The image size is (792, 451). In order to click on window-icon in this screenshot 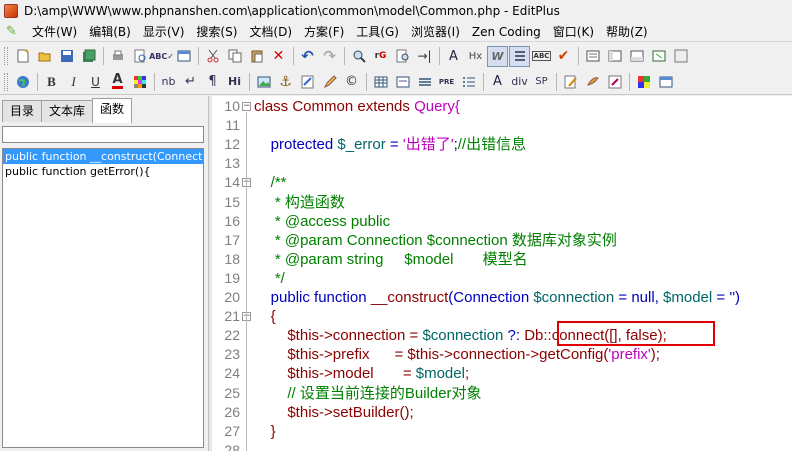, I will do `click(665, 81)`.